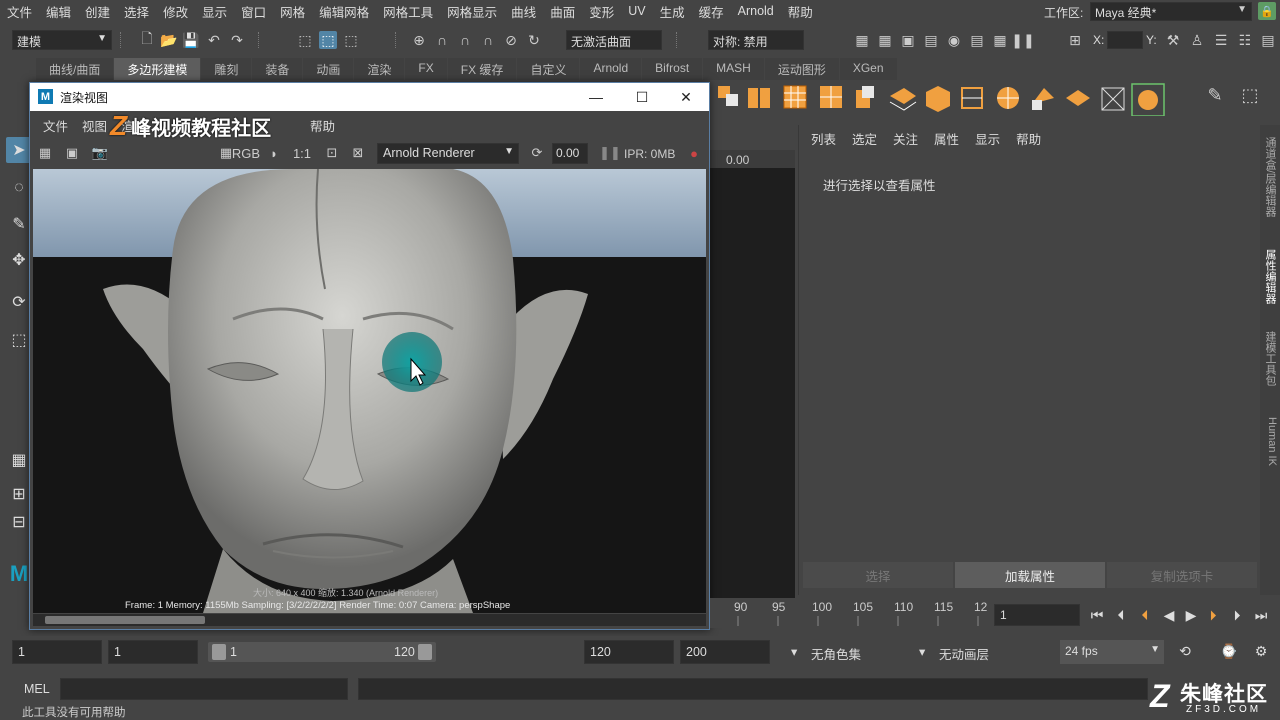 Image resolution: width=1280 pixels, height=720 pixels. I want to click on tab-modeling-toolkit: 建模工具包, so click(1270, 358).